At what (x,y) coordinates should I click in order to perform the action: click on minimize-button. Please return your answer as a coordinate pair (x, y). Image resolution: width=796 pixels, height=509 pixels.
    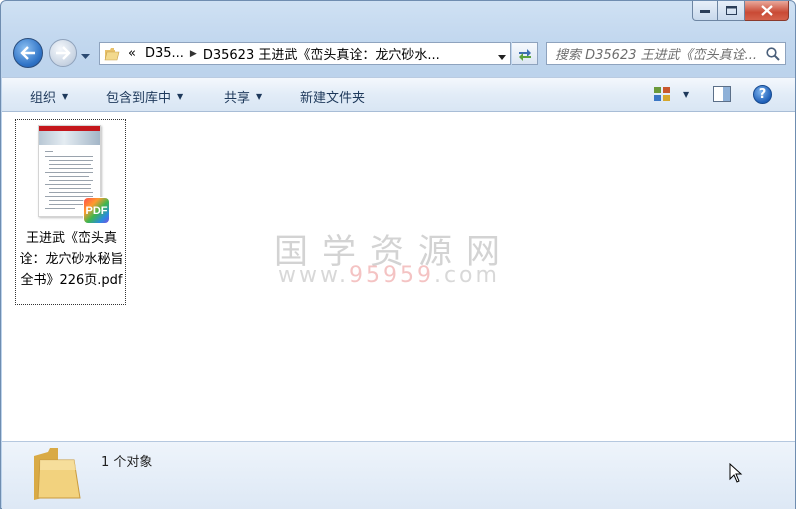
    Looking at the image, I should click on (705, 11).